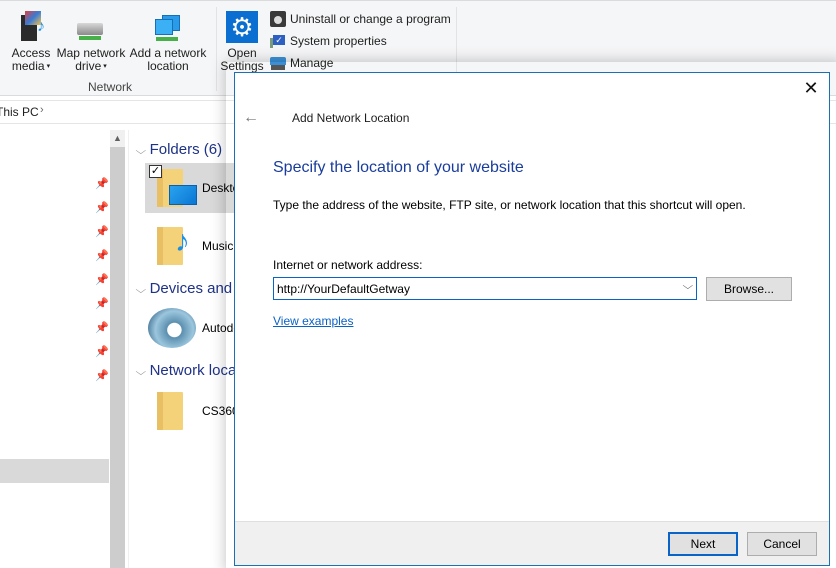 The image size is (836, 568). What do you see at coordinates (313, 321) in the screenshot?
I see `view-examples-link: View examples` at bounding box center [313, 321].